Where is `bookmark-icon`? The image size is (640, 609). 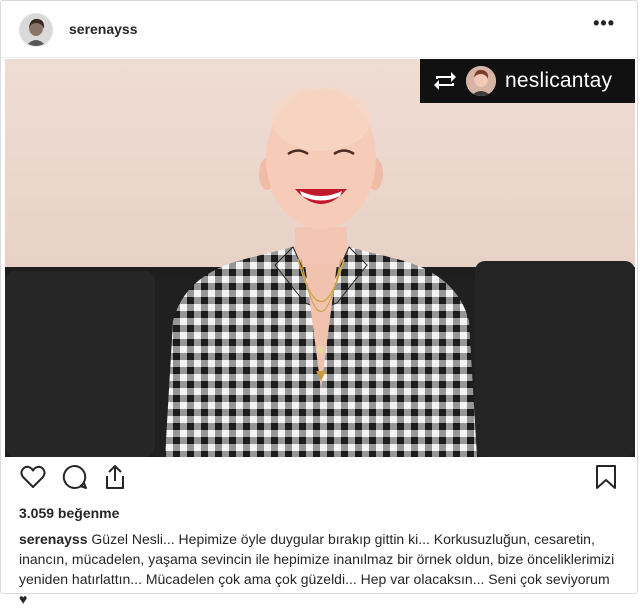
bookmark-icon is located at coordinates (606, 479).